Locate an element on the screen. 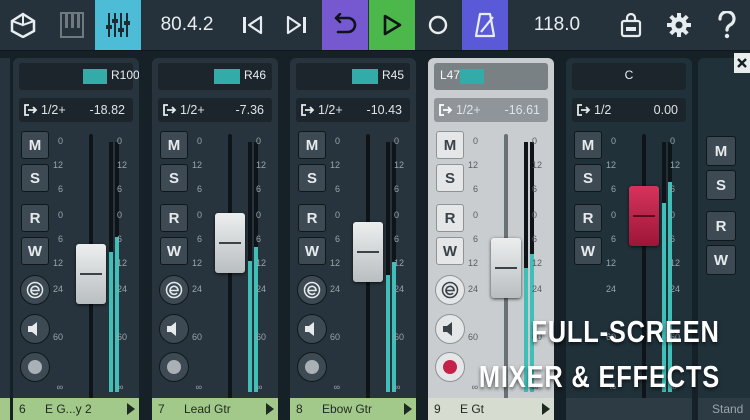 The width and height of the screenshot is (750, 420). pan-control: C is located at coordinates (629, 76).